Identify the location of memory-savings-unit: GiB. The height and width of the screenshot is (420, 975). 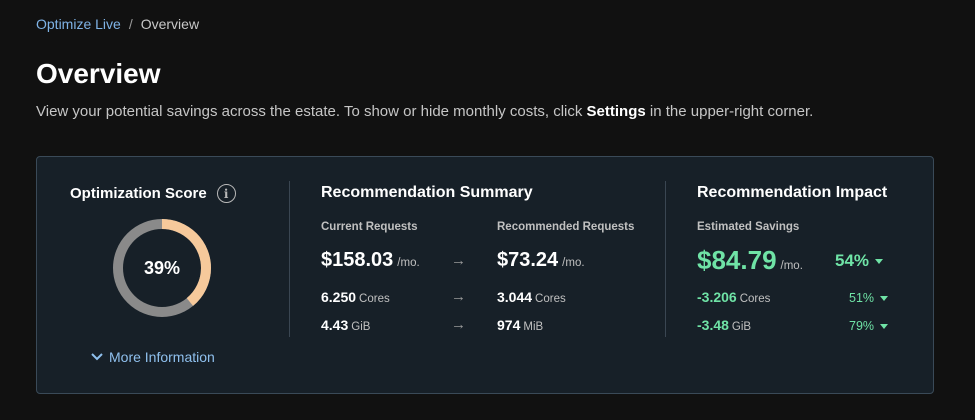
(741, 327).